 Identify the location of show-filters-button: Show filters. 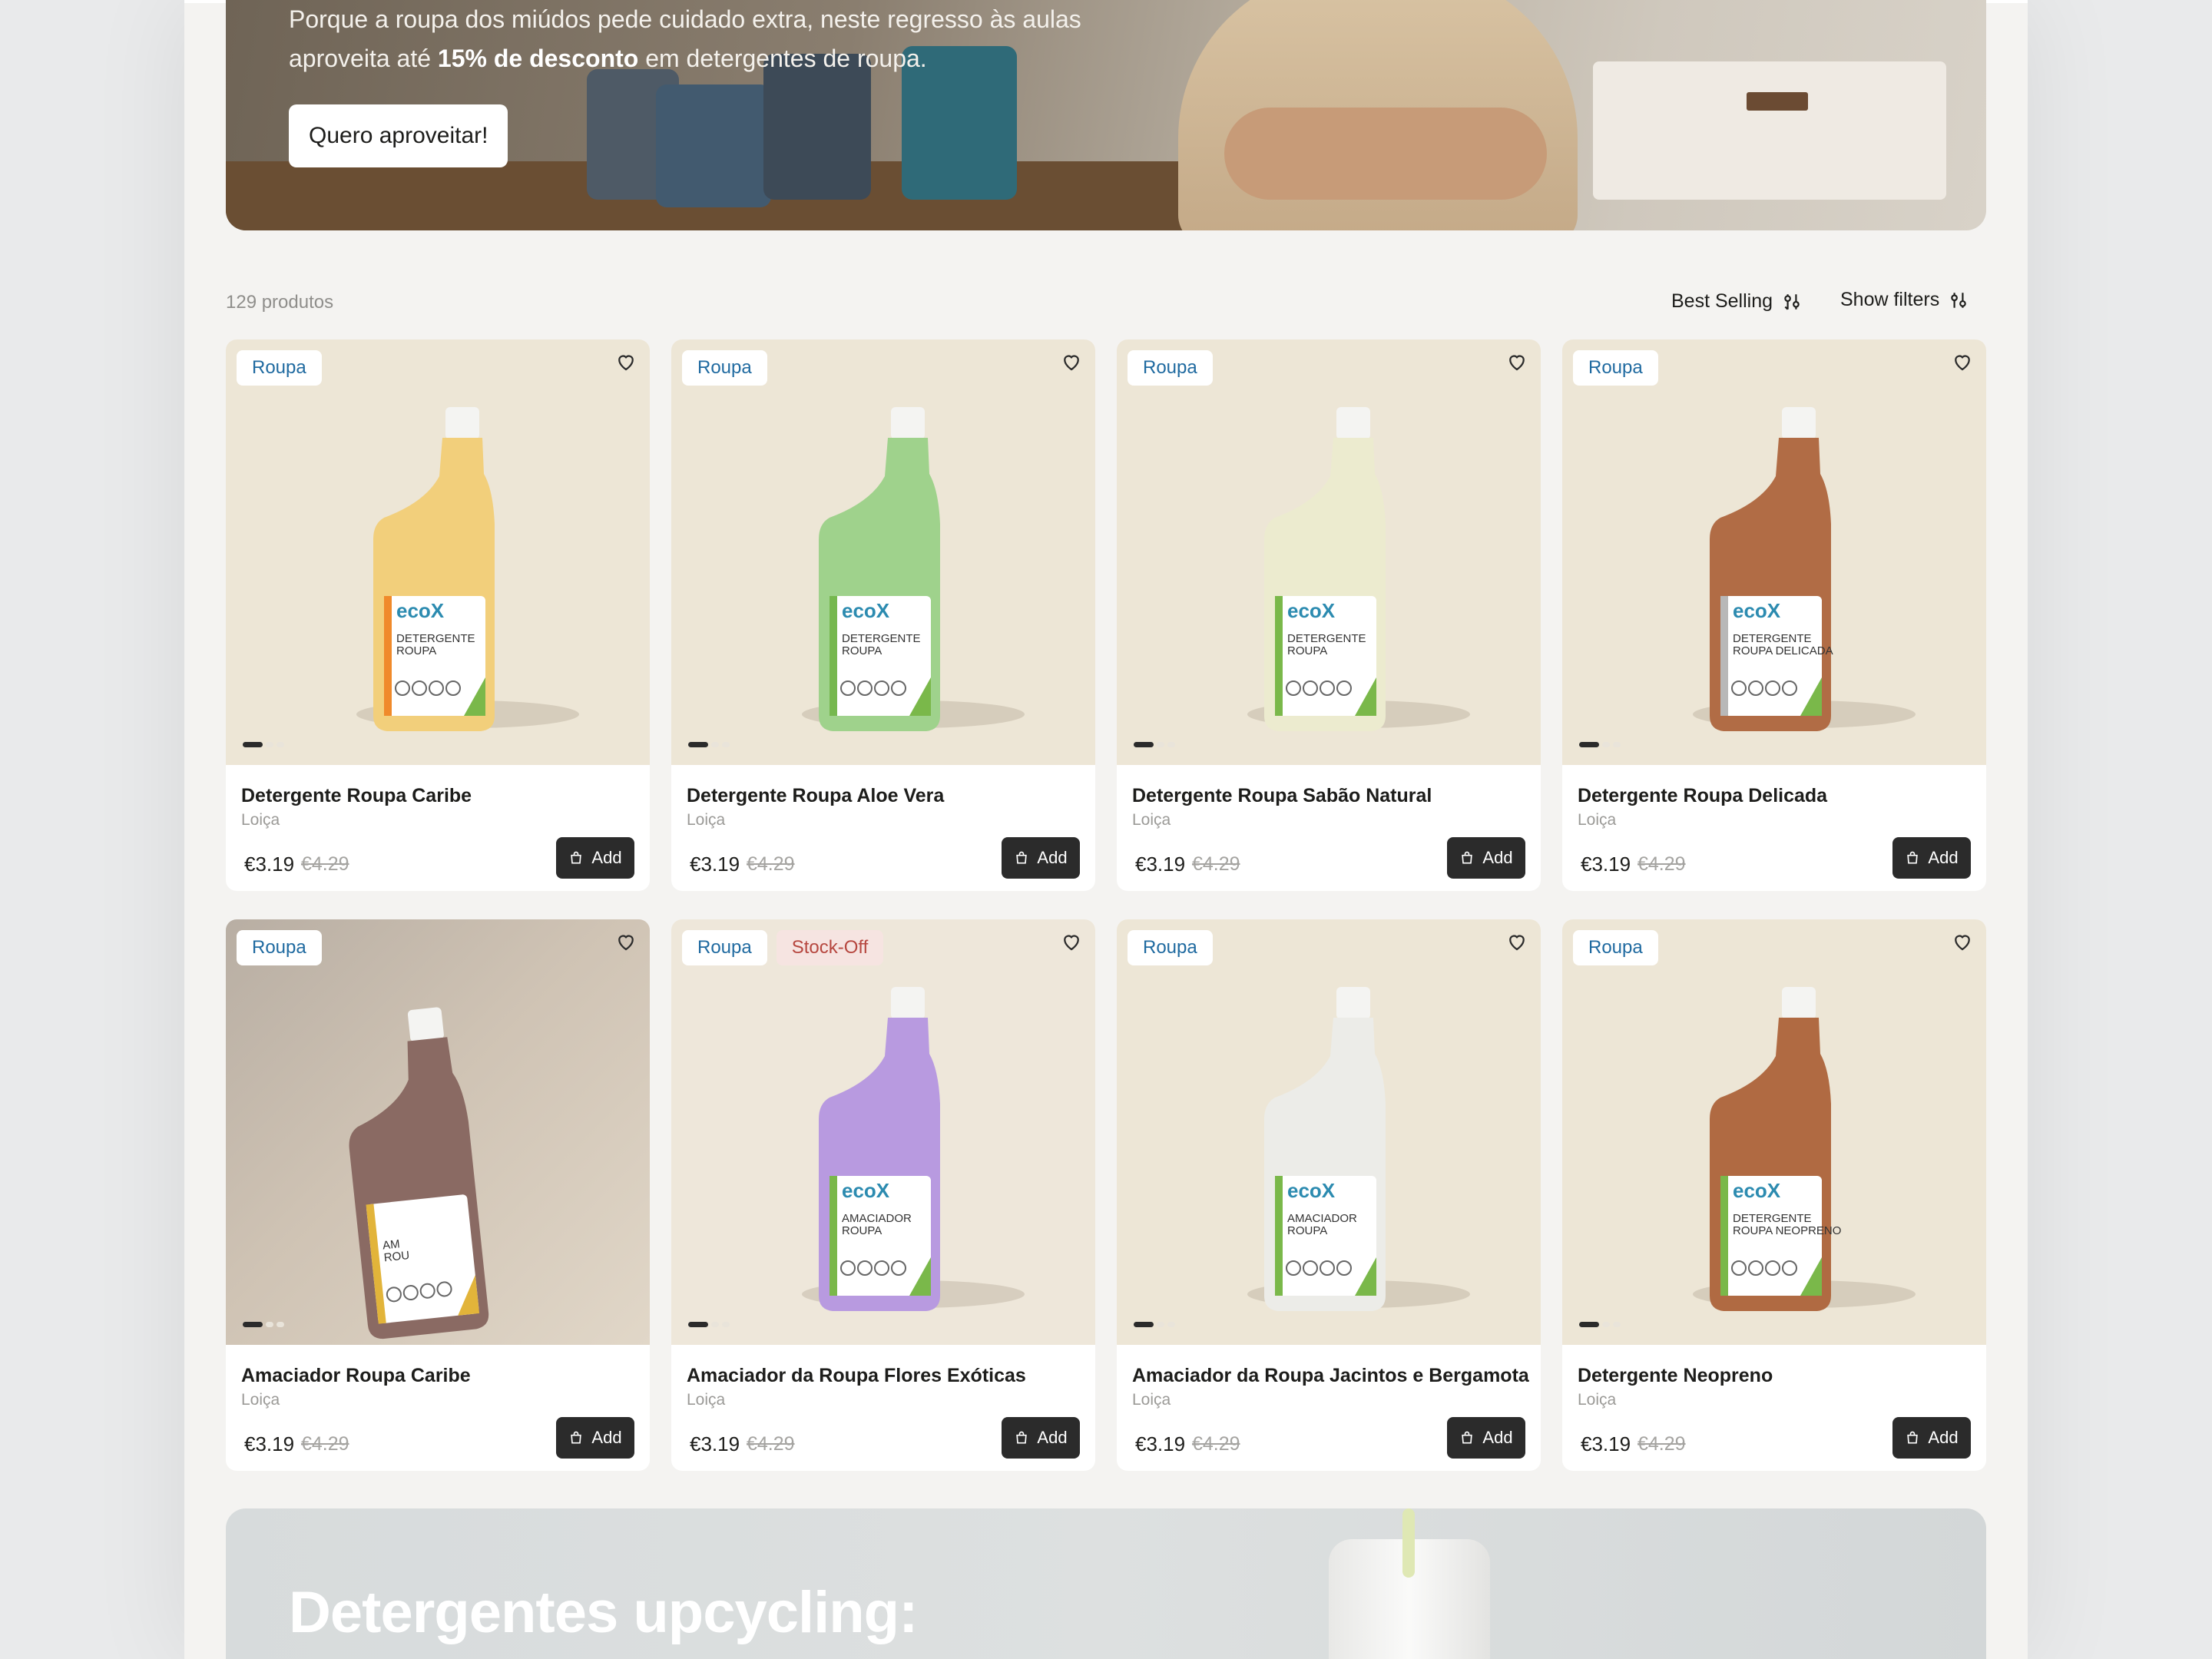
(1905, 300).